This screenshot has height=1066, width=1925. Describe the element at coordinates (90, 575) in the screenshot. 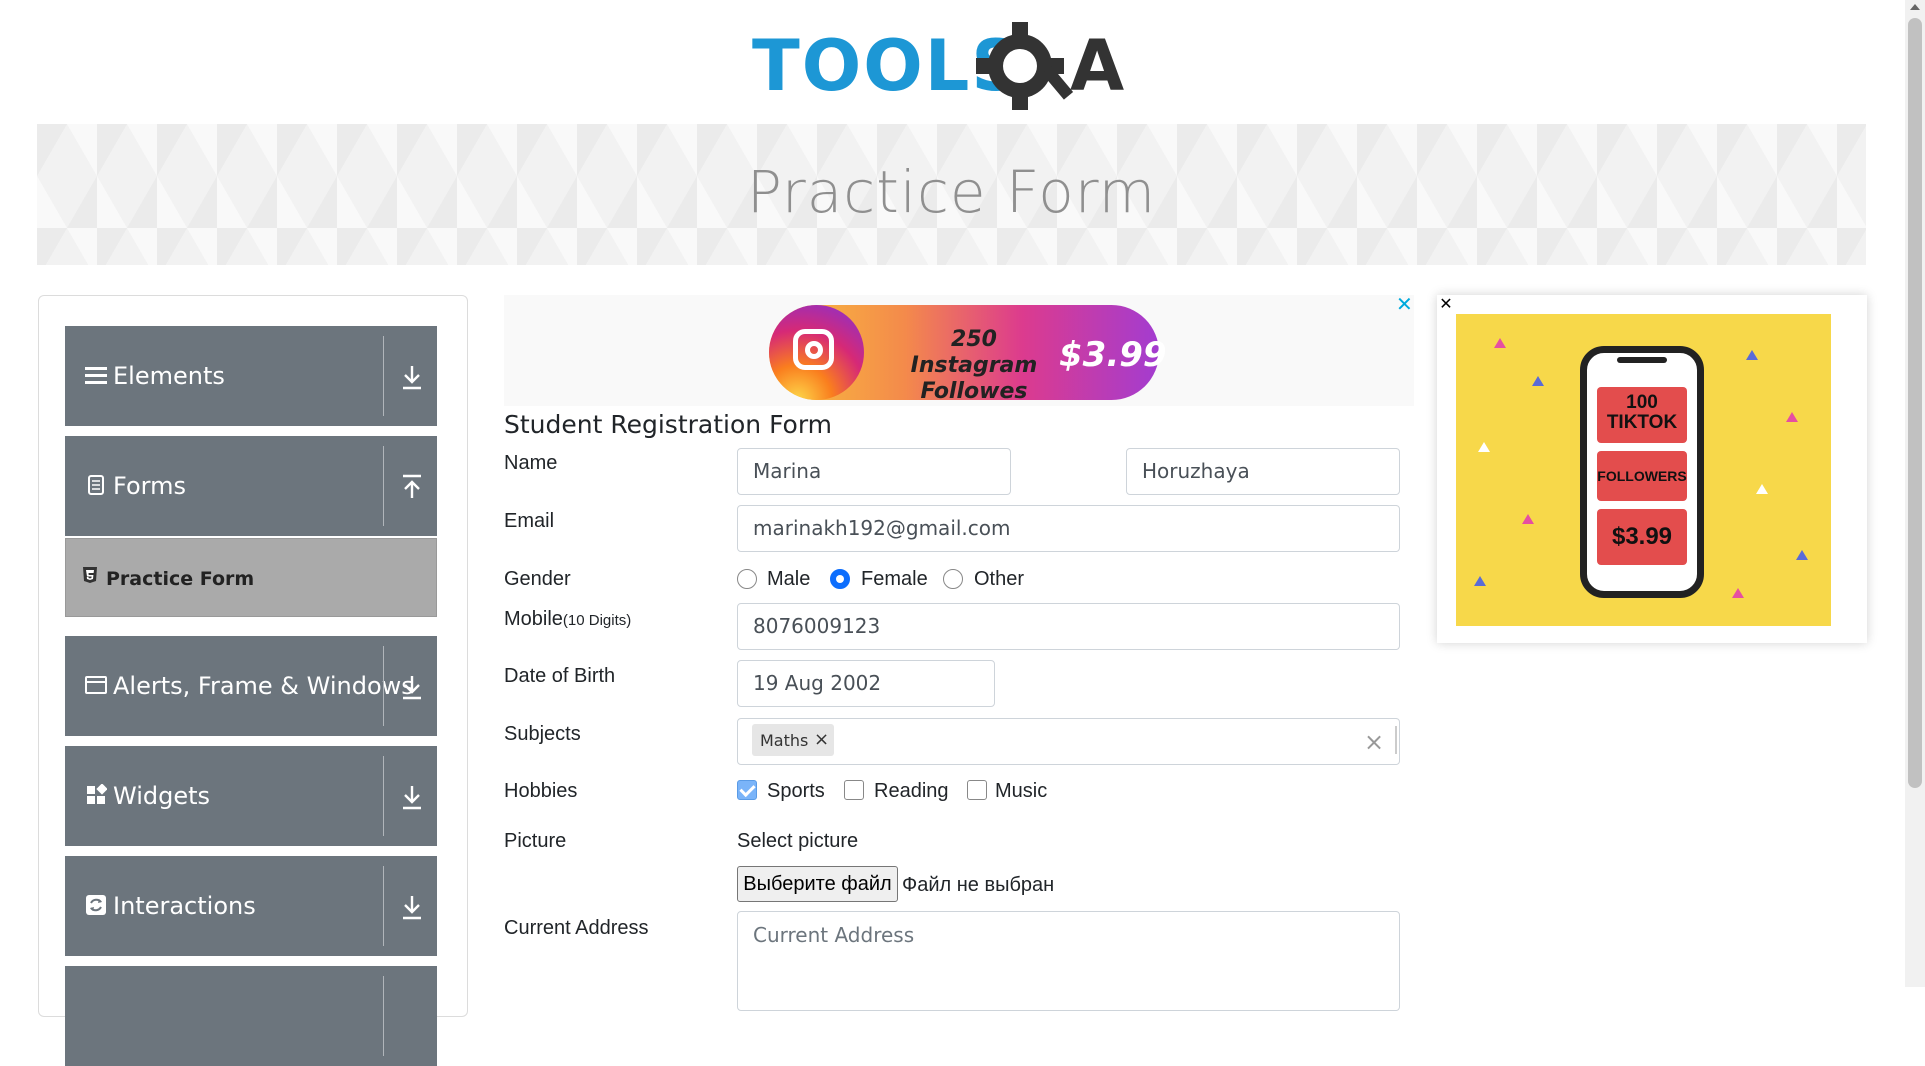

I see `html5-icon` at that location.